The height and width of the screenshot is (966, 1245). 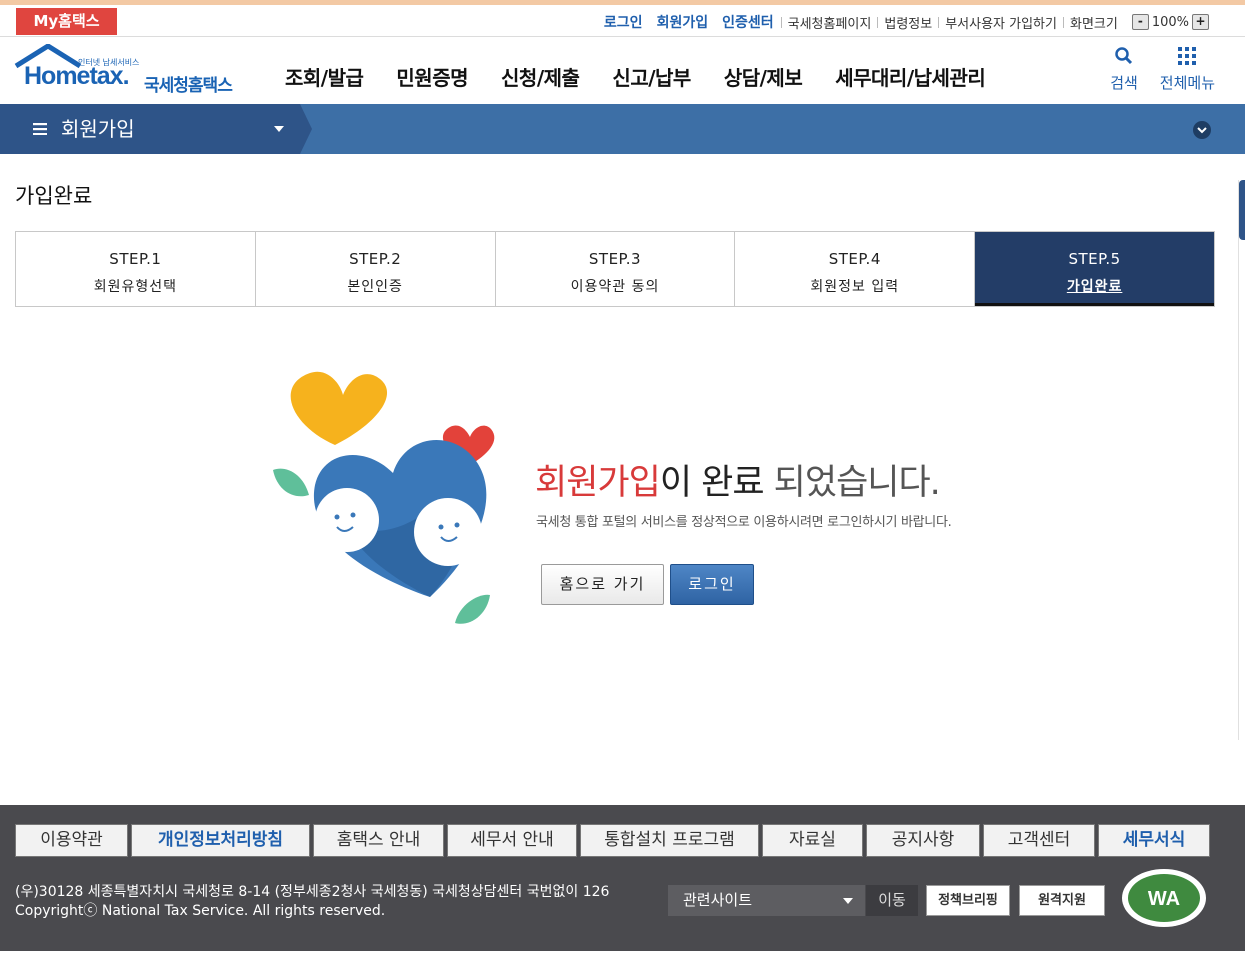 I want to click on footer-privacy-link: 개인정보처리방침, so click(x=220, y=840).